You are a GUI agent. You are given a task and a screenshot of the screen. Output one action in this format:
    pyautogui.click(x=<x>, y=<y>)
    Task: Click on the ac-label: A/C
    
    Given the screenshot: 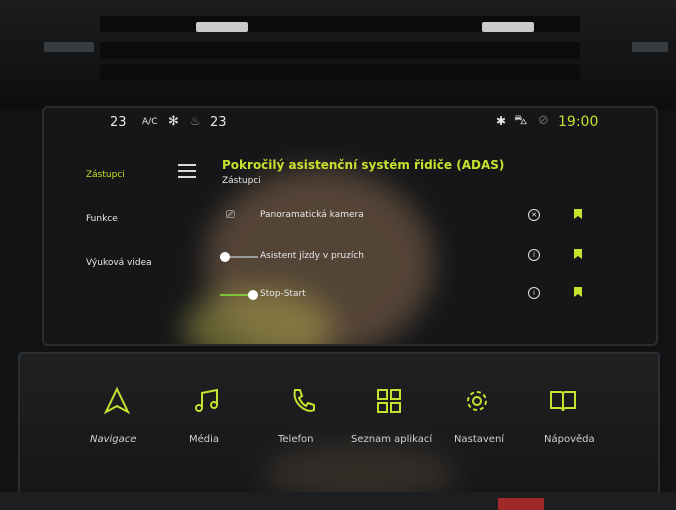 What is the action you would take?
    pyautogui.click(x=149, y=122)
    